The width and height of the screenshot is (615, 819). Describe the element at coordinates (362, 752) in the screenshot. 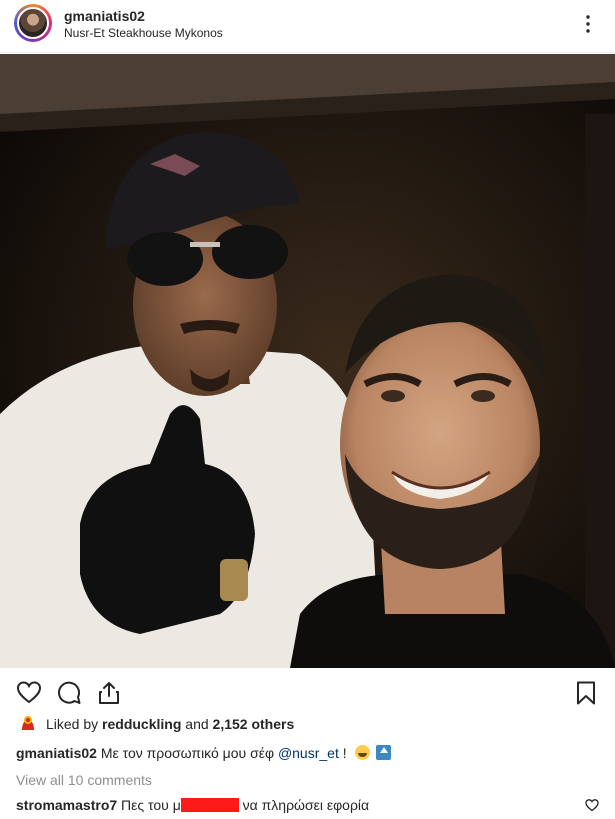

I see `laughing-emoji-icon` at that location.